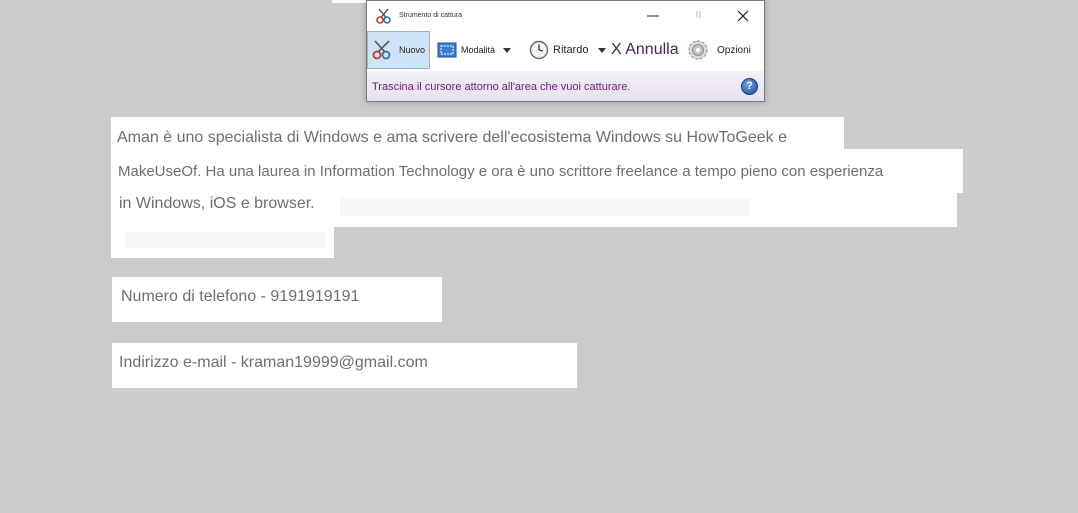 The image size is (1078, 513). I want to click on help-icon: ?, so click(749, 86).